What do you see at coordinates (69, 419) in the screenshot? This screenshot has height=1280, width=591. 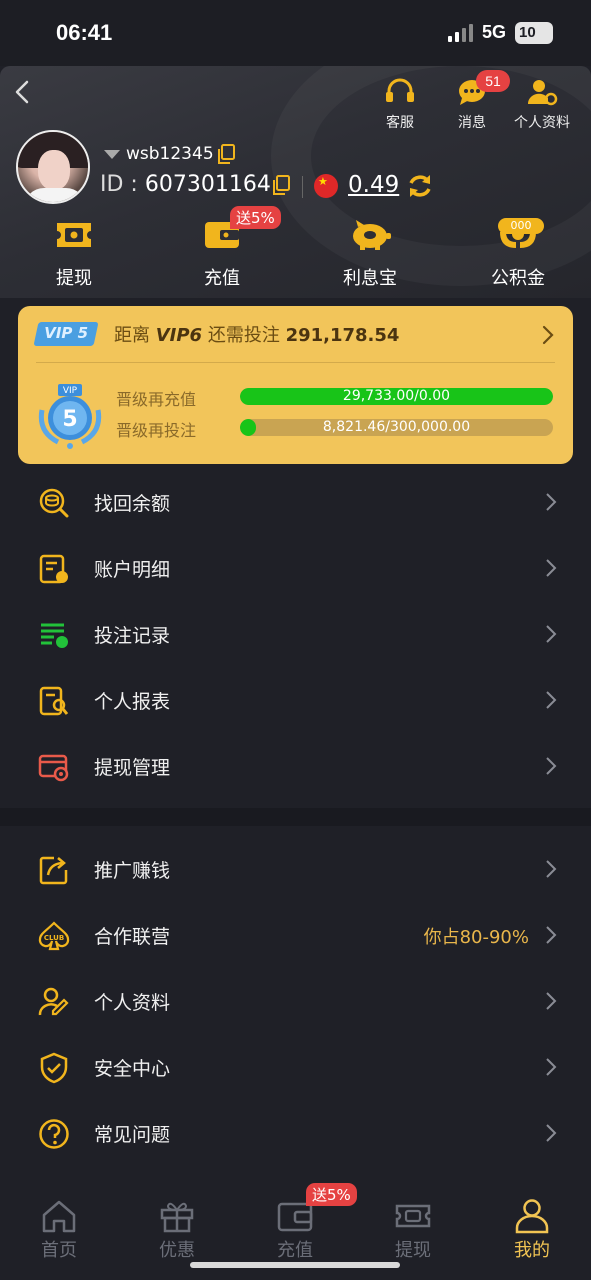 I see `svg-text: 5` at bounding box center [69, 419].